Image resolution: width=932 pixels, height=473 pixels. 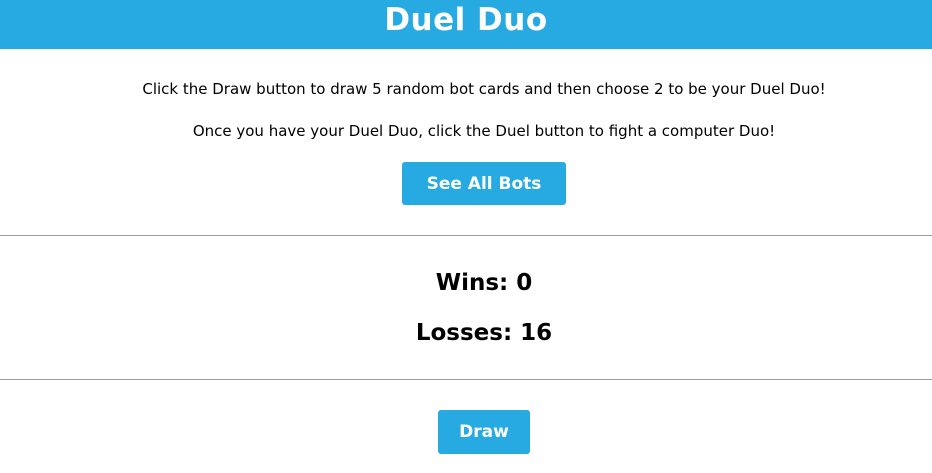 I want to click on see-all-bots-button: See All Bots, so click(x=484, y=183).